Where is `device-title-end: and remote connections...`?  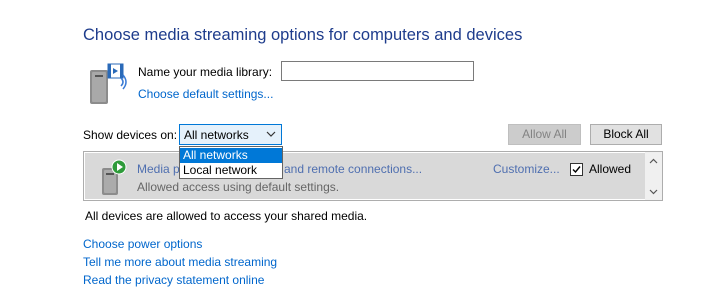
device-title-end: and remote connections... is located at coordinates (353, 169).